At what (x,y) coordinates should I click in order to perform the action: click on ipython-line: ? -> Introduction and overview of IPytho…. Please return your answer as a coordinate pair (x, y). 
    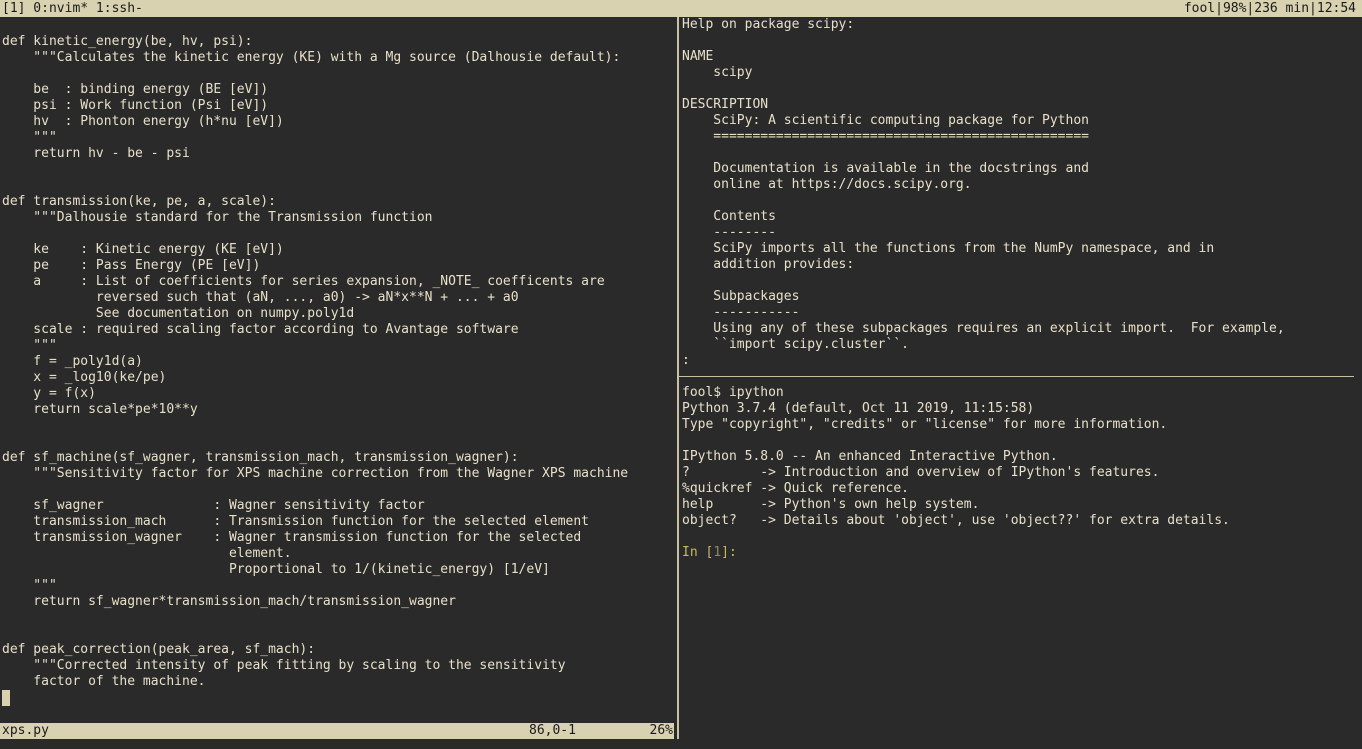
    Looking at the image, I should click on (921, 472).